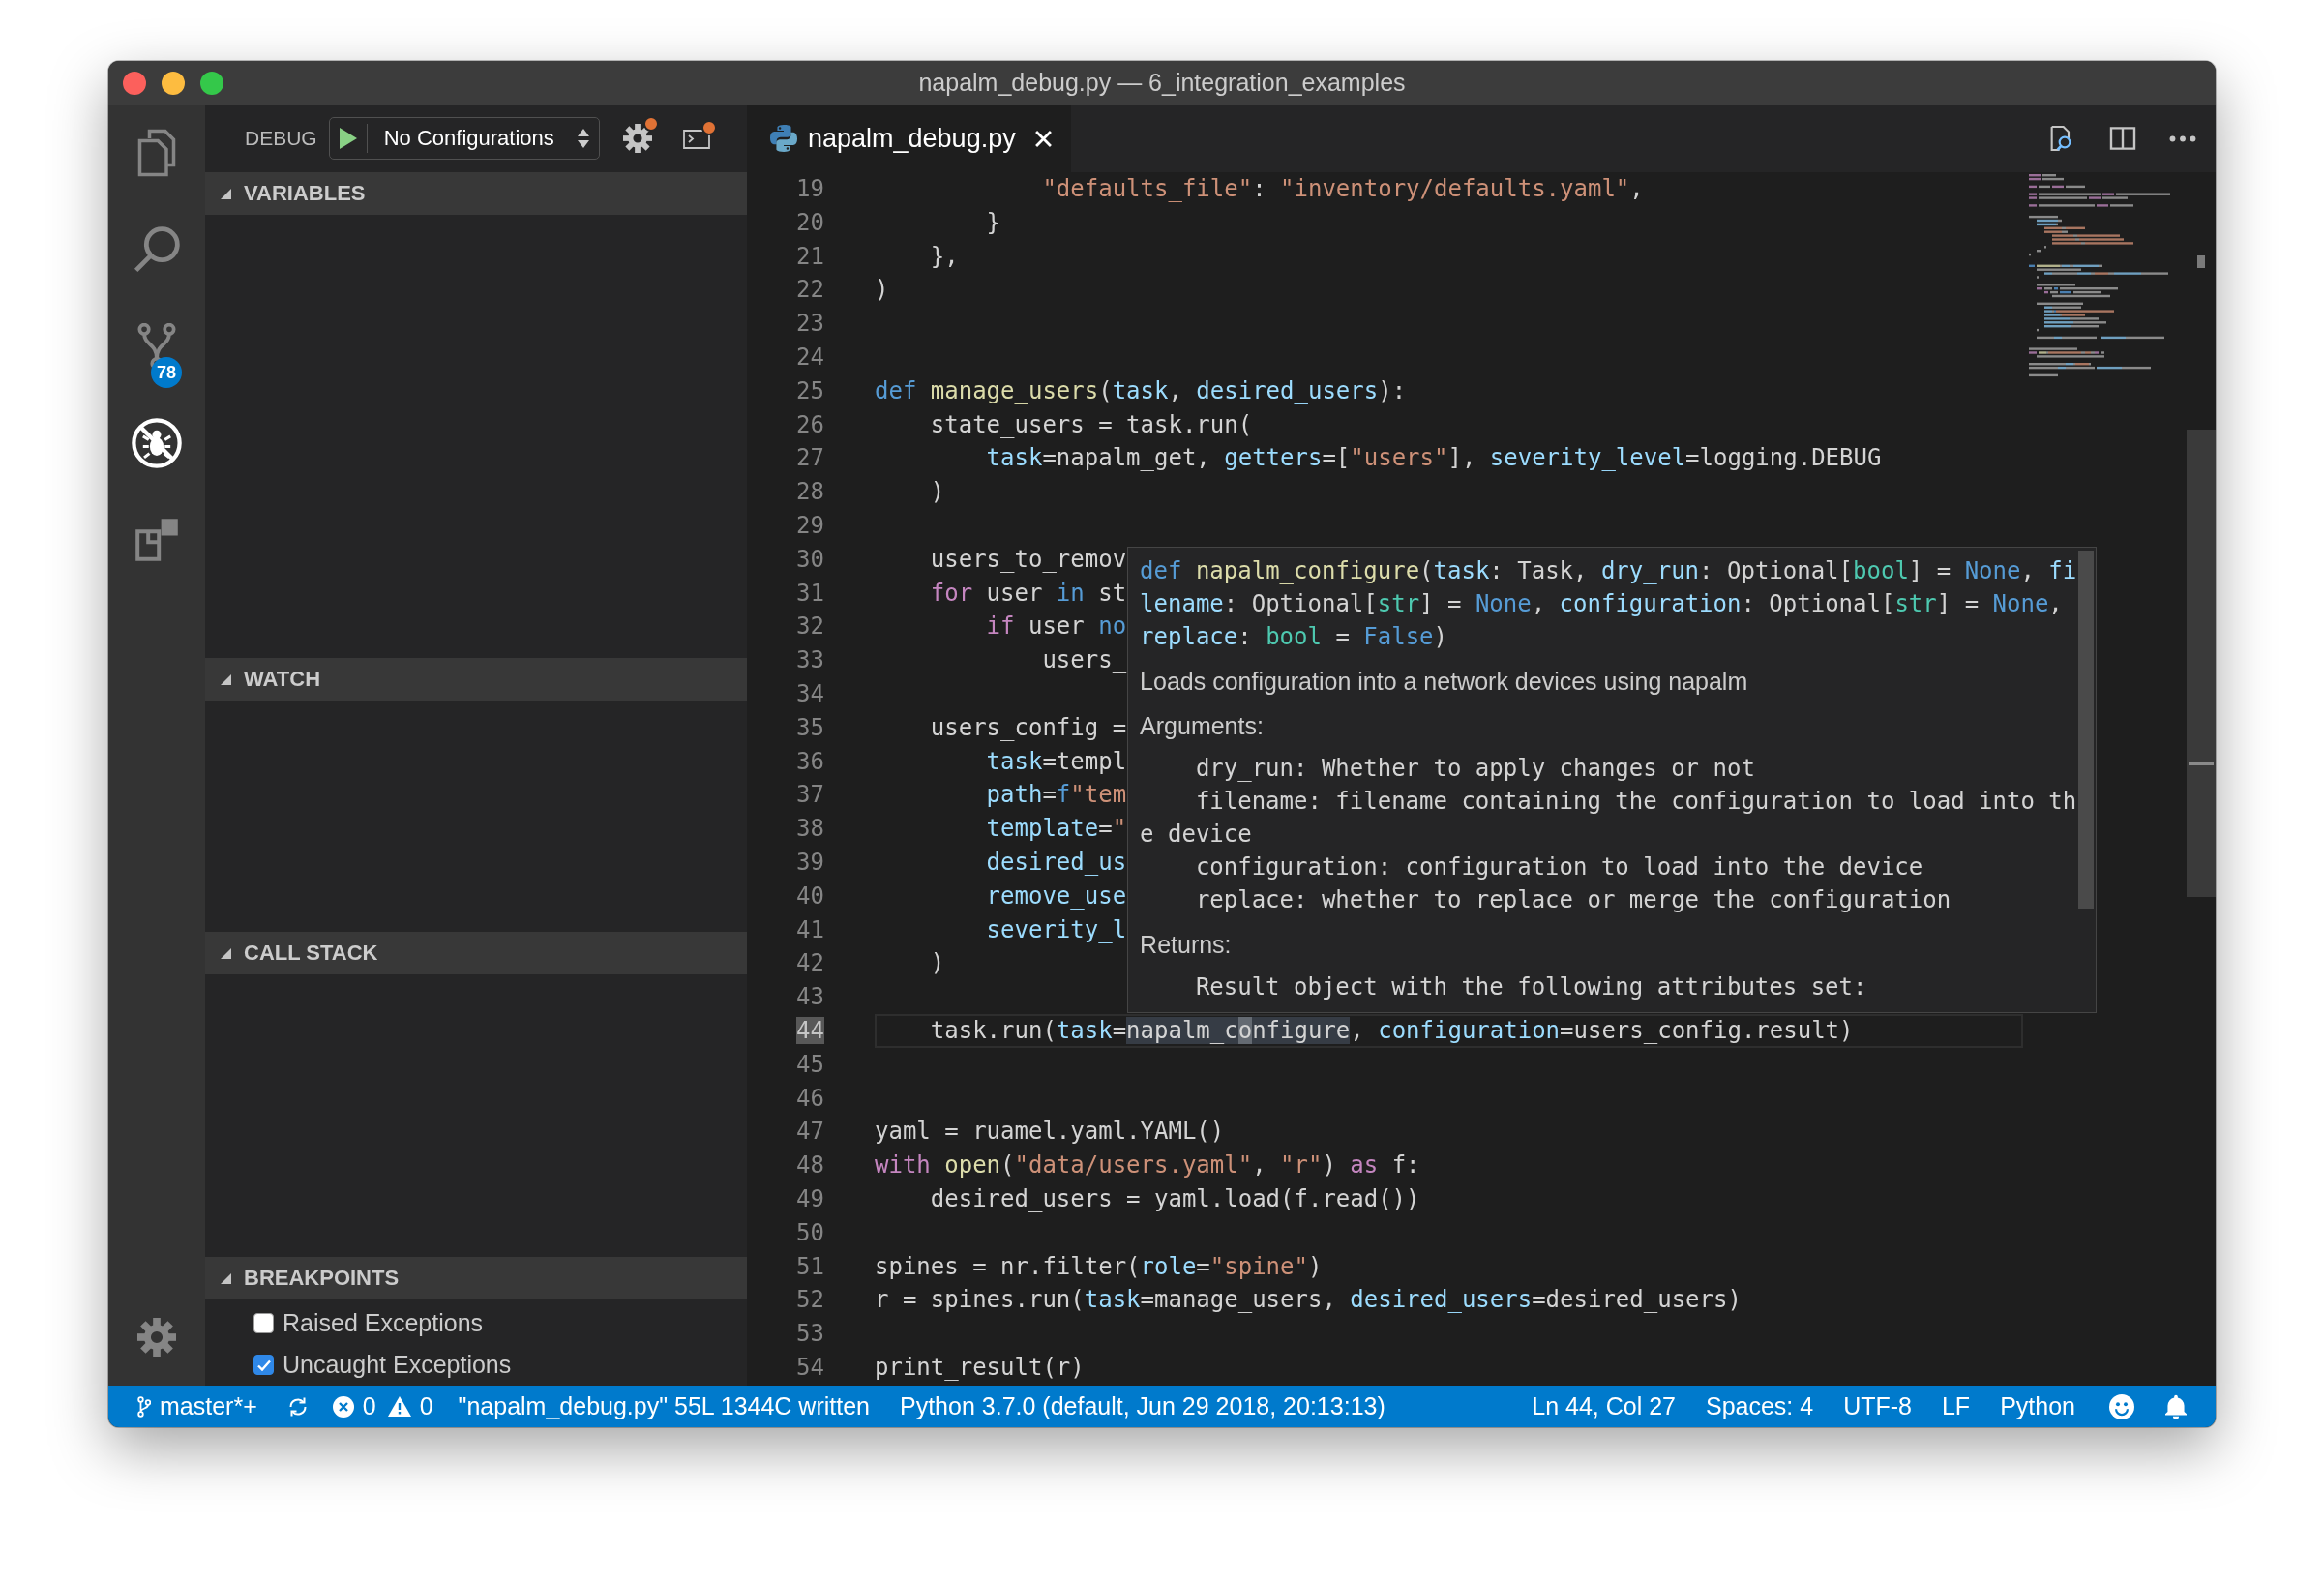 The height and width of the screenshot is (1583, 2324). What do you see at coordinates (1445, 682) in the screenshot?
I see `docstring-summary: Loads configuration into a network devices using napalm` at bounding box center [1445, 682].